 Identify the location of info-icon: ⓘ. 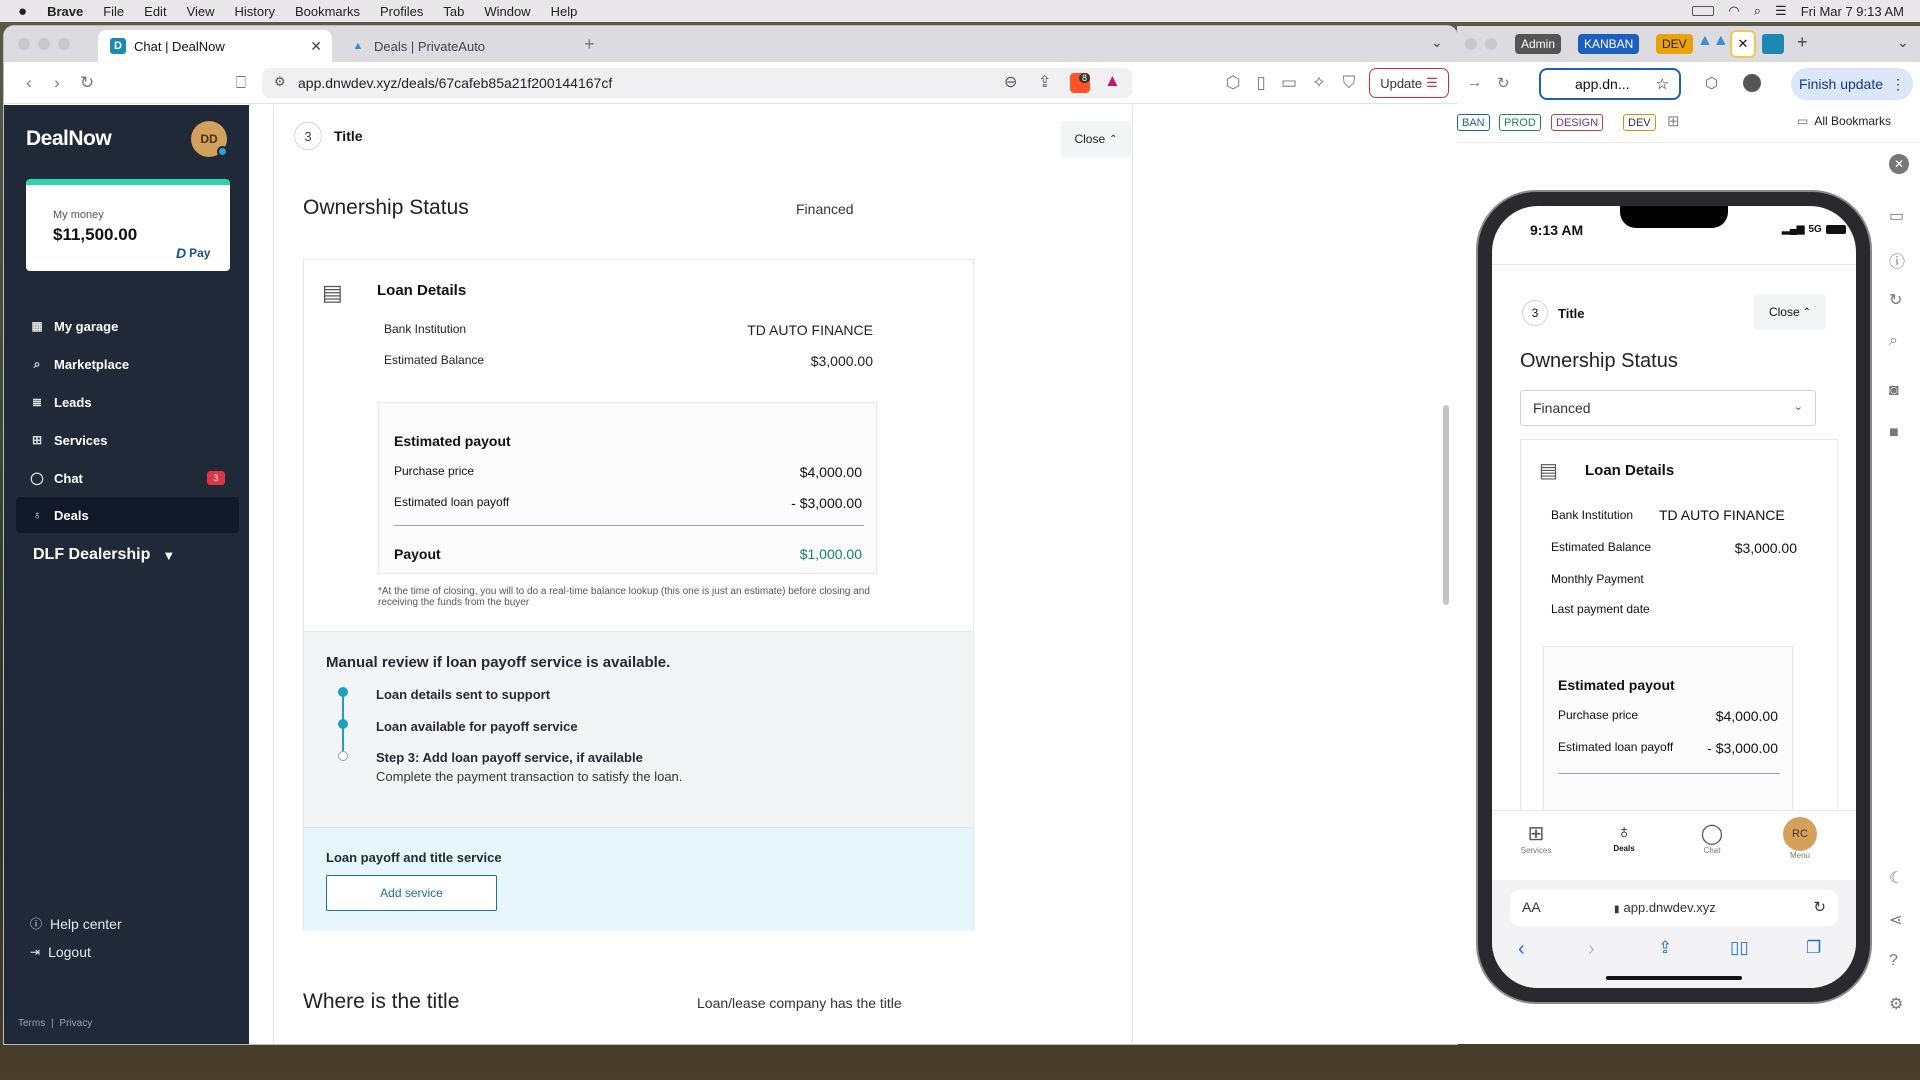
(1897, 260).